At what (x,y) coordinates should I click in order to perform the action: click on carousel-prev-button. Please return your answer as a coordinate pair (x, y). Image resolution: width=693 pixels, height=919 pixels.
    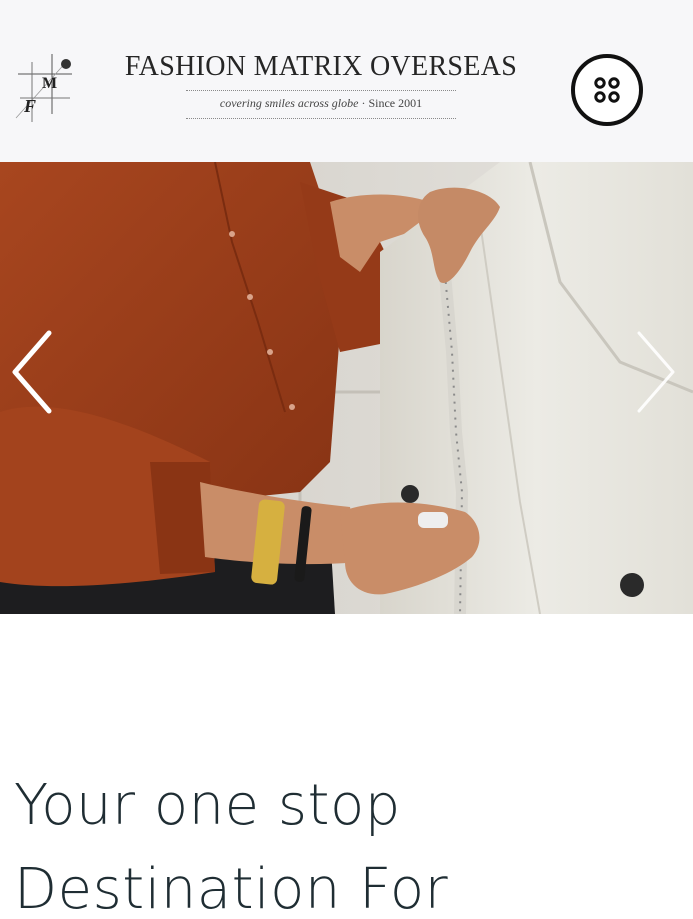
    Looking at the image, I should click on (32, 372).